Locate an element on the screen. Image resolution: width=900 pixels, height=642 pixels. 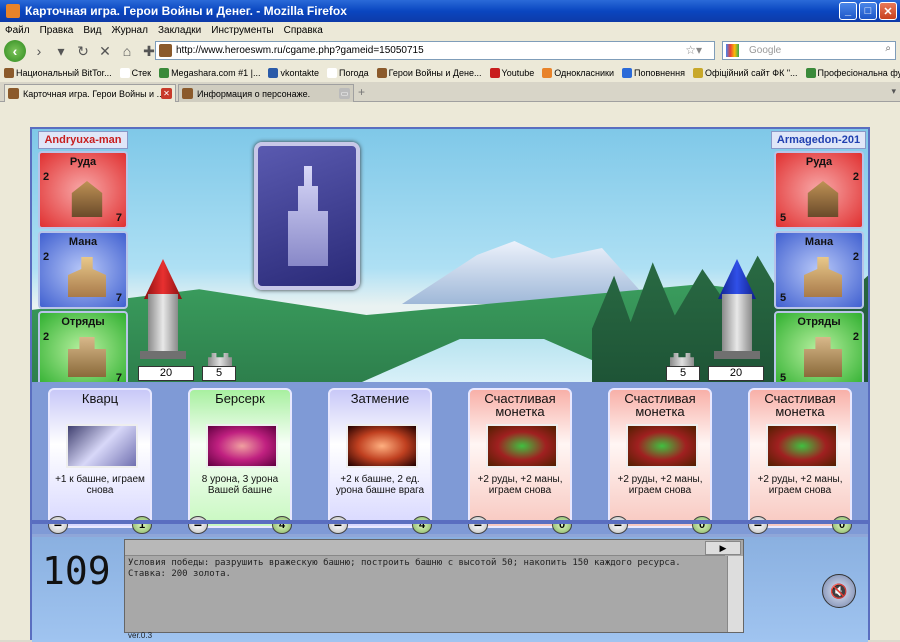
bookmark-item: Поповнення is located at coordinates (653, 73).